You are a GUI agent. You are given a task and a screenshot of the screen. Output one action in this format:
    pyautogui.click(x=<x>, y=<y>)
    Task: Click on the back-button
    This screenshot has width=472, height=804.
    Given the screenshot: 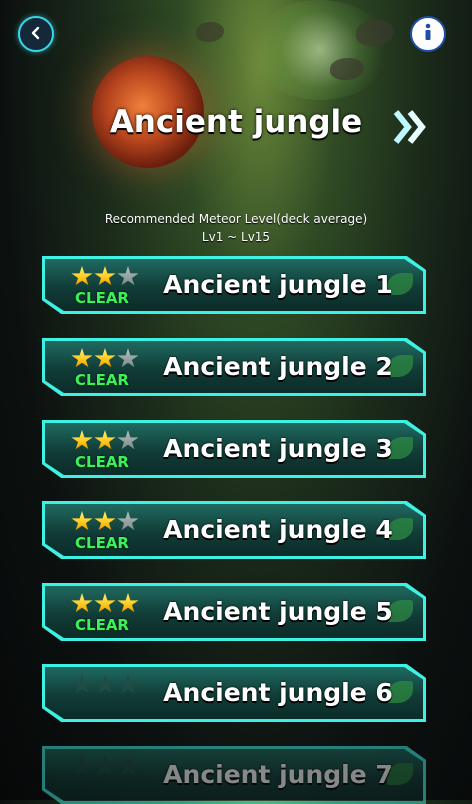 What is the action you would take?
    pyautogui.click(x=36, y=34)
    